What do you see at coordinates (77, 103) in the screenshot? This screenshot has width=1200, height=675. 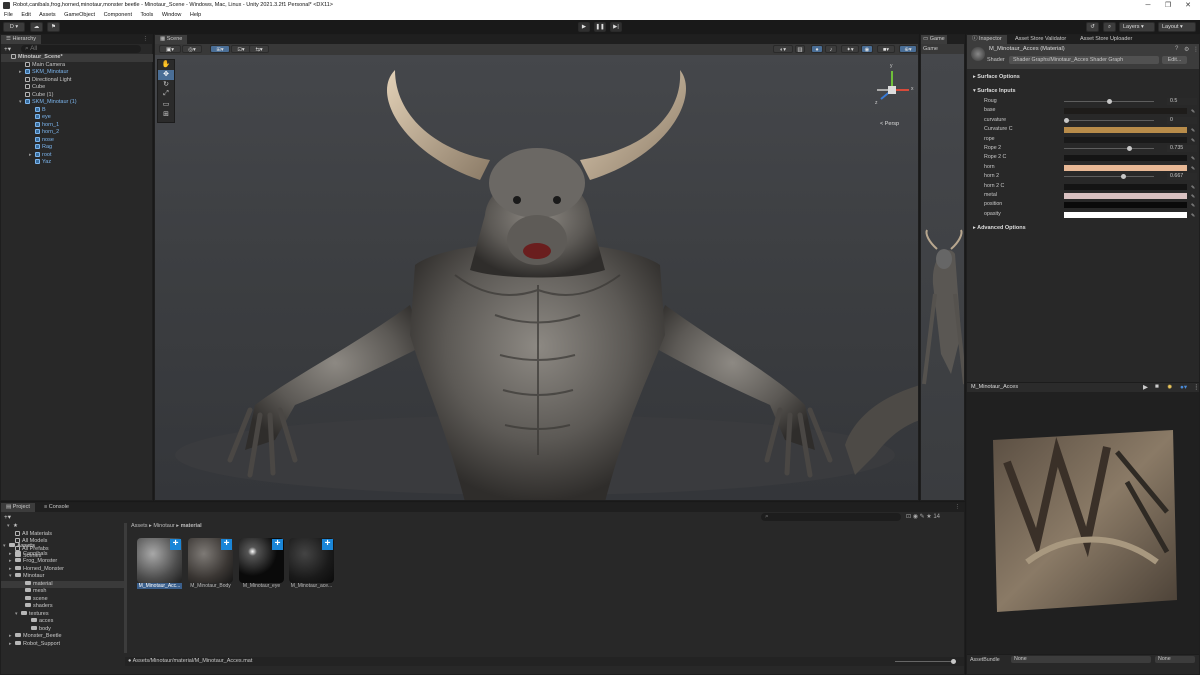 I see `hierarchy-item: ▾ SKM_Minotaur (1)` at bounding box center [77, 103].